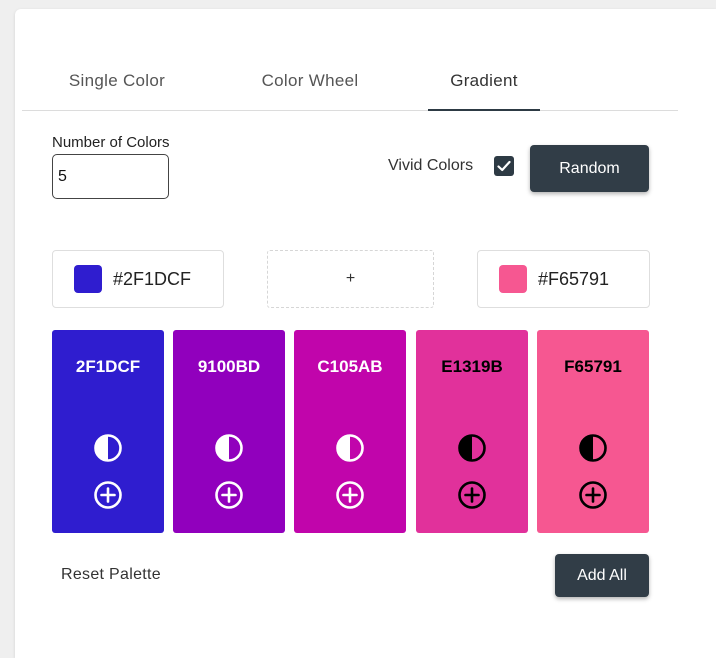  I want to click on swatch-hex-label: F65791, so click(593, 366).